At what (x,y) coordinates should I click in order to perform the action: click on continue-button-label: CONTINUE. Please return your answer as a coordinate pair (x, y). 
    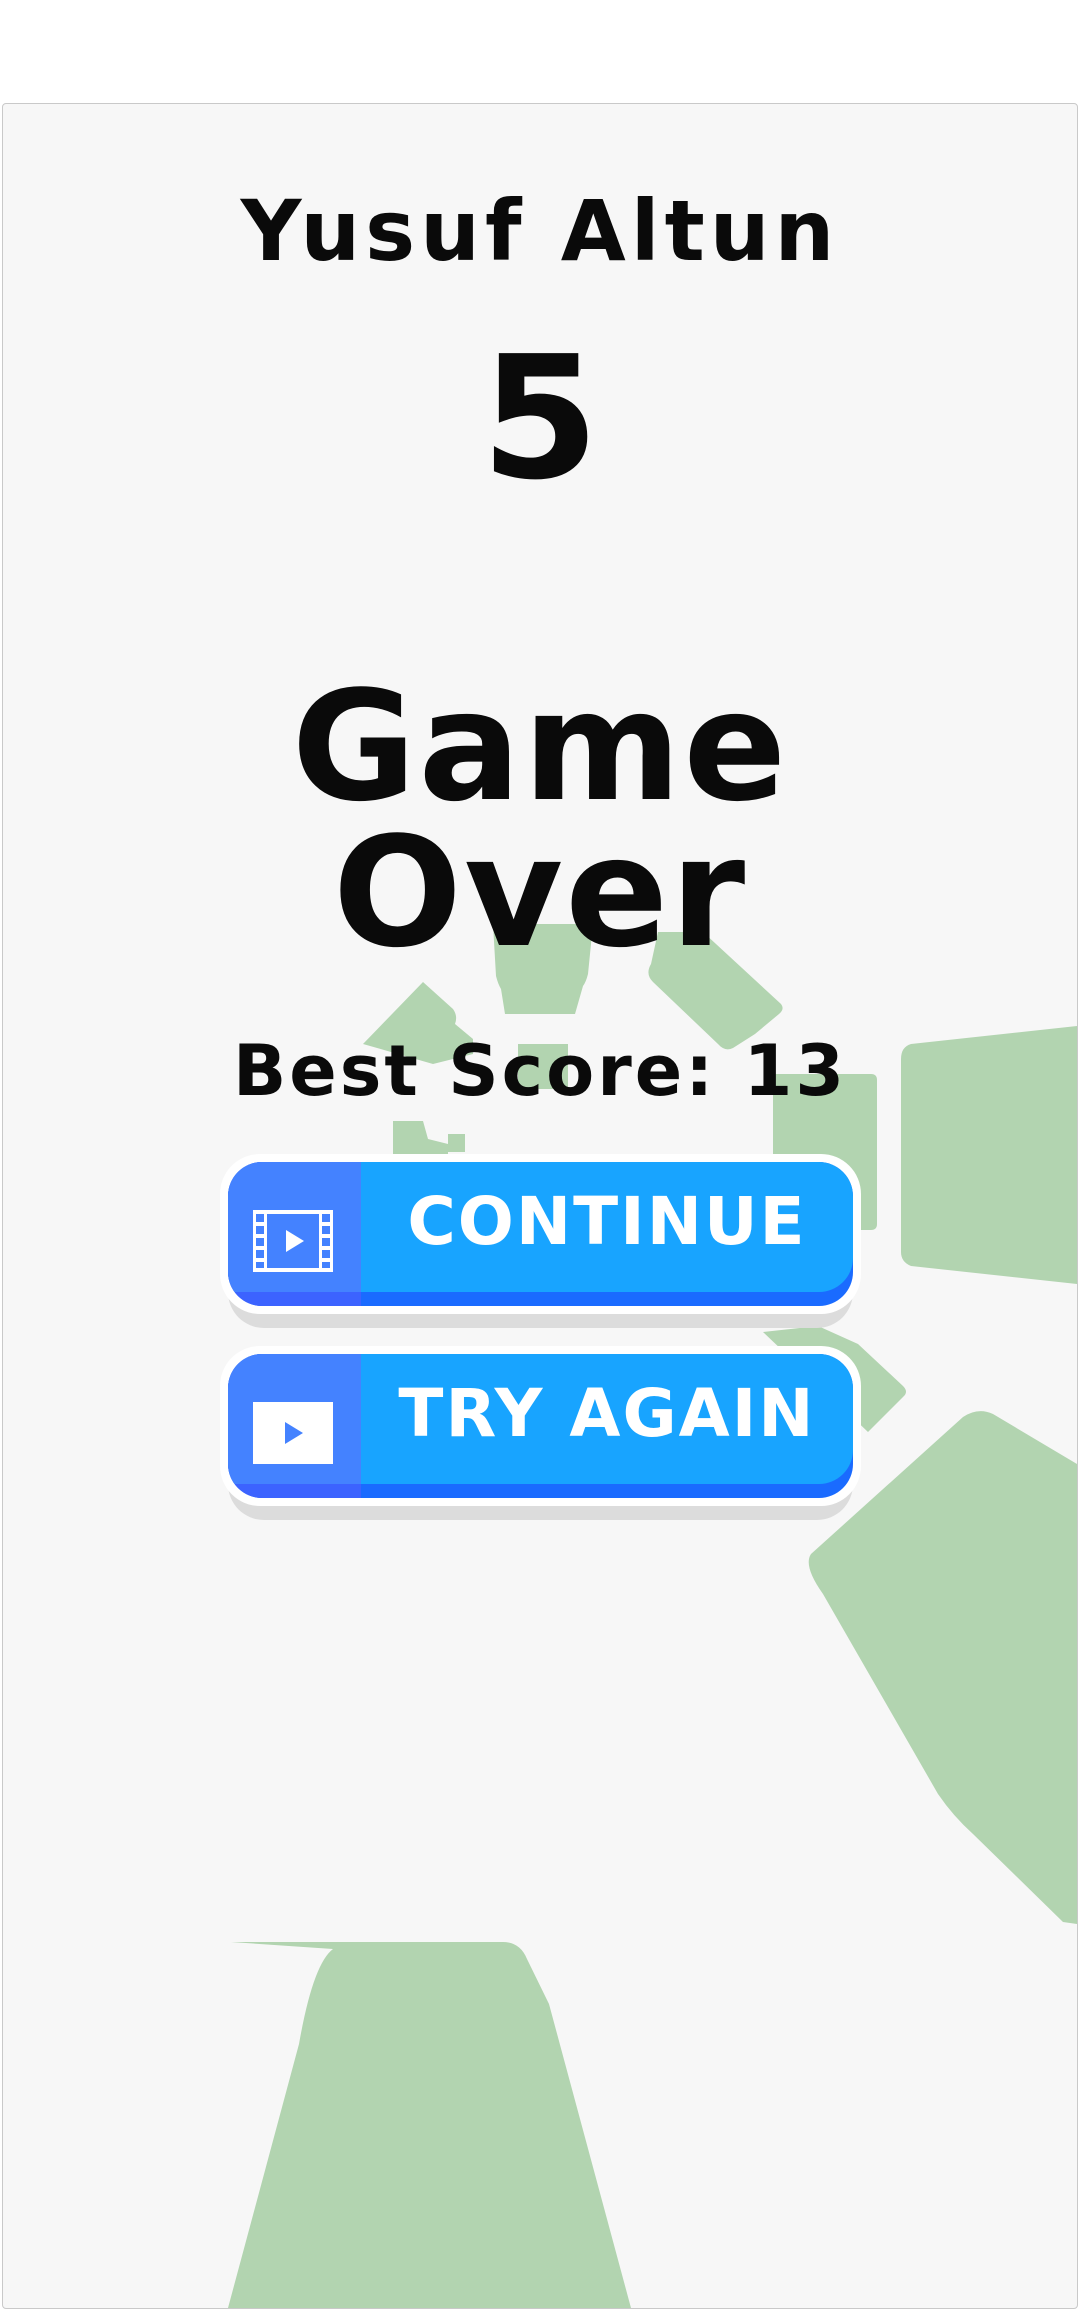
    Looking at the image, I should click on (607, 1221).